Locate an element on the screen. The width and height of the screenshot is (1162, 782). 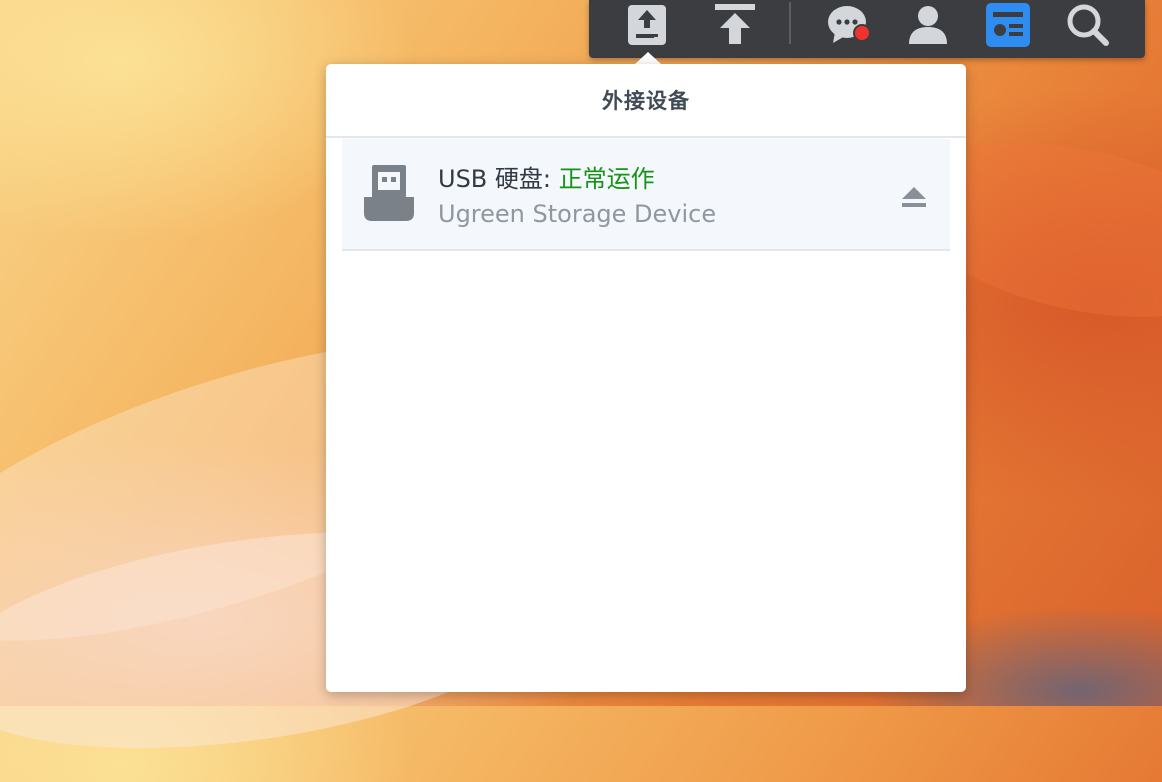
widgets-icon is located at coordinates (1008, 25).